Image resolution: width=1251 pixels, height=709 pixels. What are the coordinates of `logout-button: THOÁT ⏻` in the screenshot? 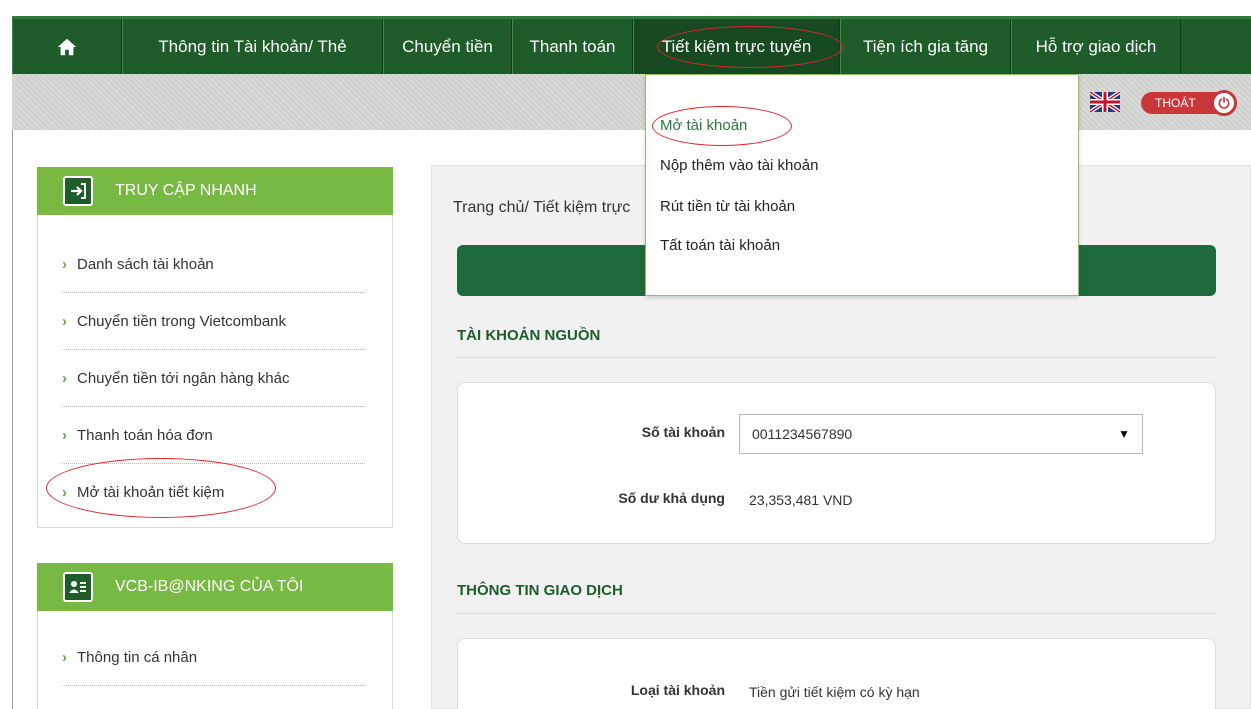 It's located at (1189, 103).